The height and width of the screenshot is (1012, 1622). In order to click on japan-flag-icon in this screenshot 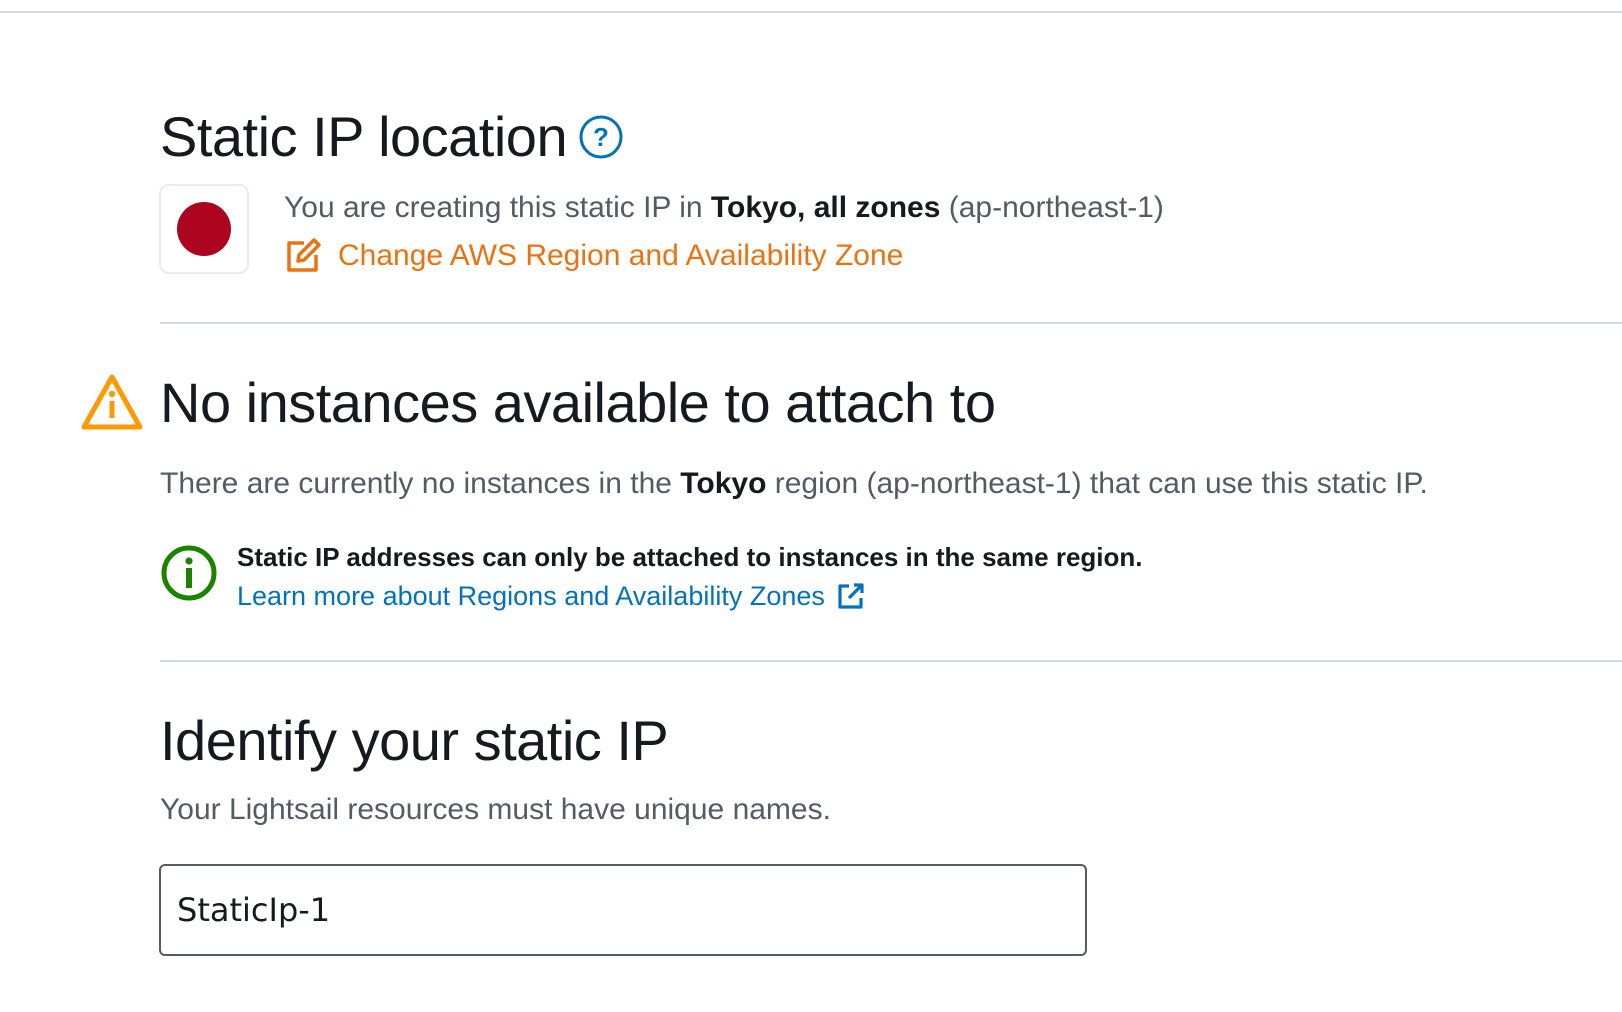, I will do `click(204, 229)`.